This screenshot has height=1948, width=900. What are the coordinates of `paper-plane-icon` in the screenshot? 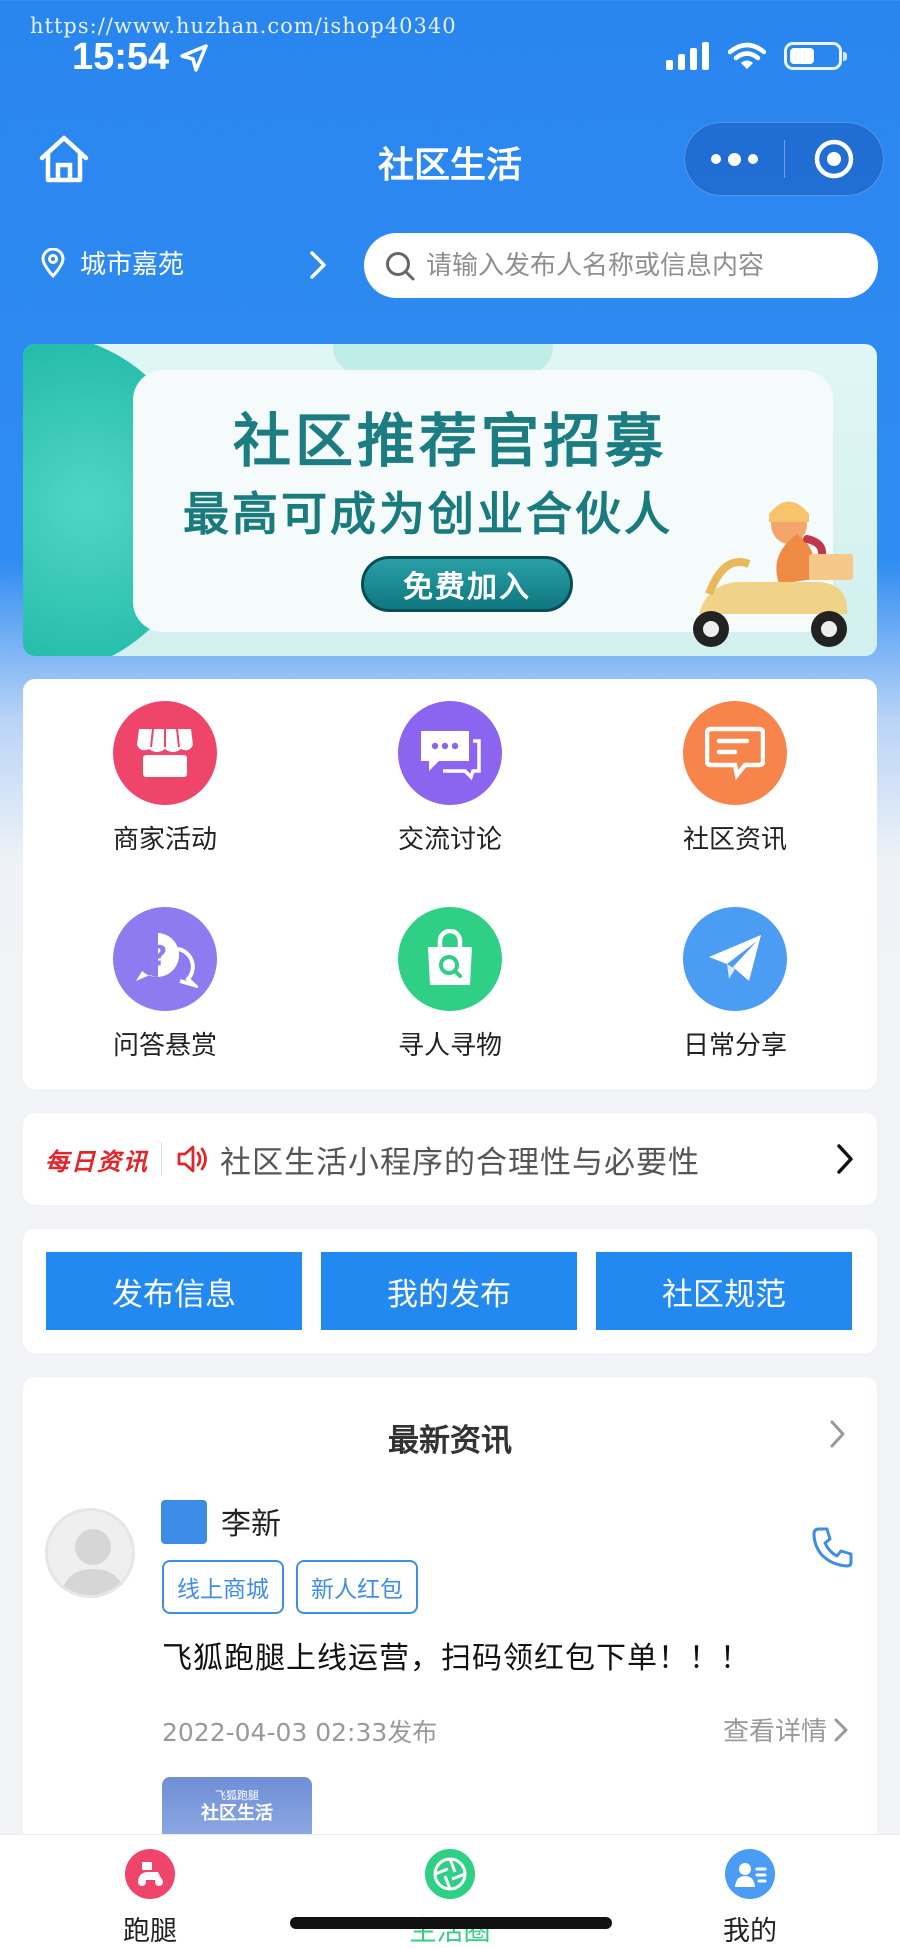 It's located at (735, 959).